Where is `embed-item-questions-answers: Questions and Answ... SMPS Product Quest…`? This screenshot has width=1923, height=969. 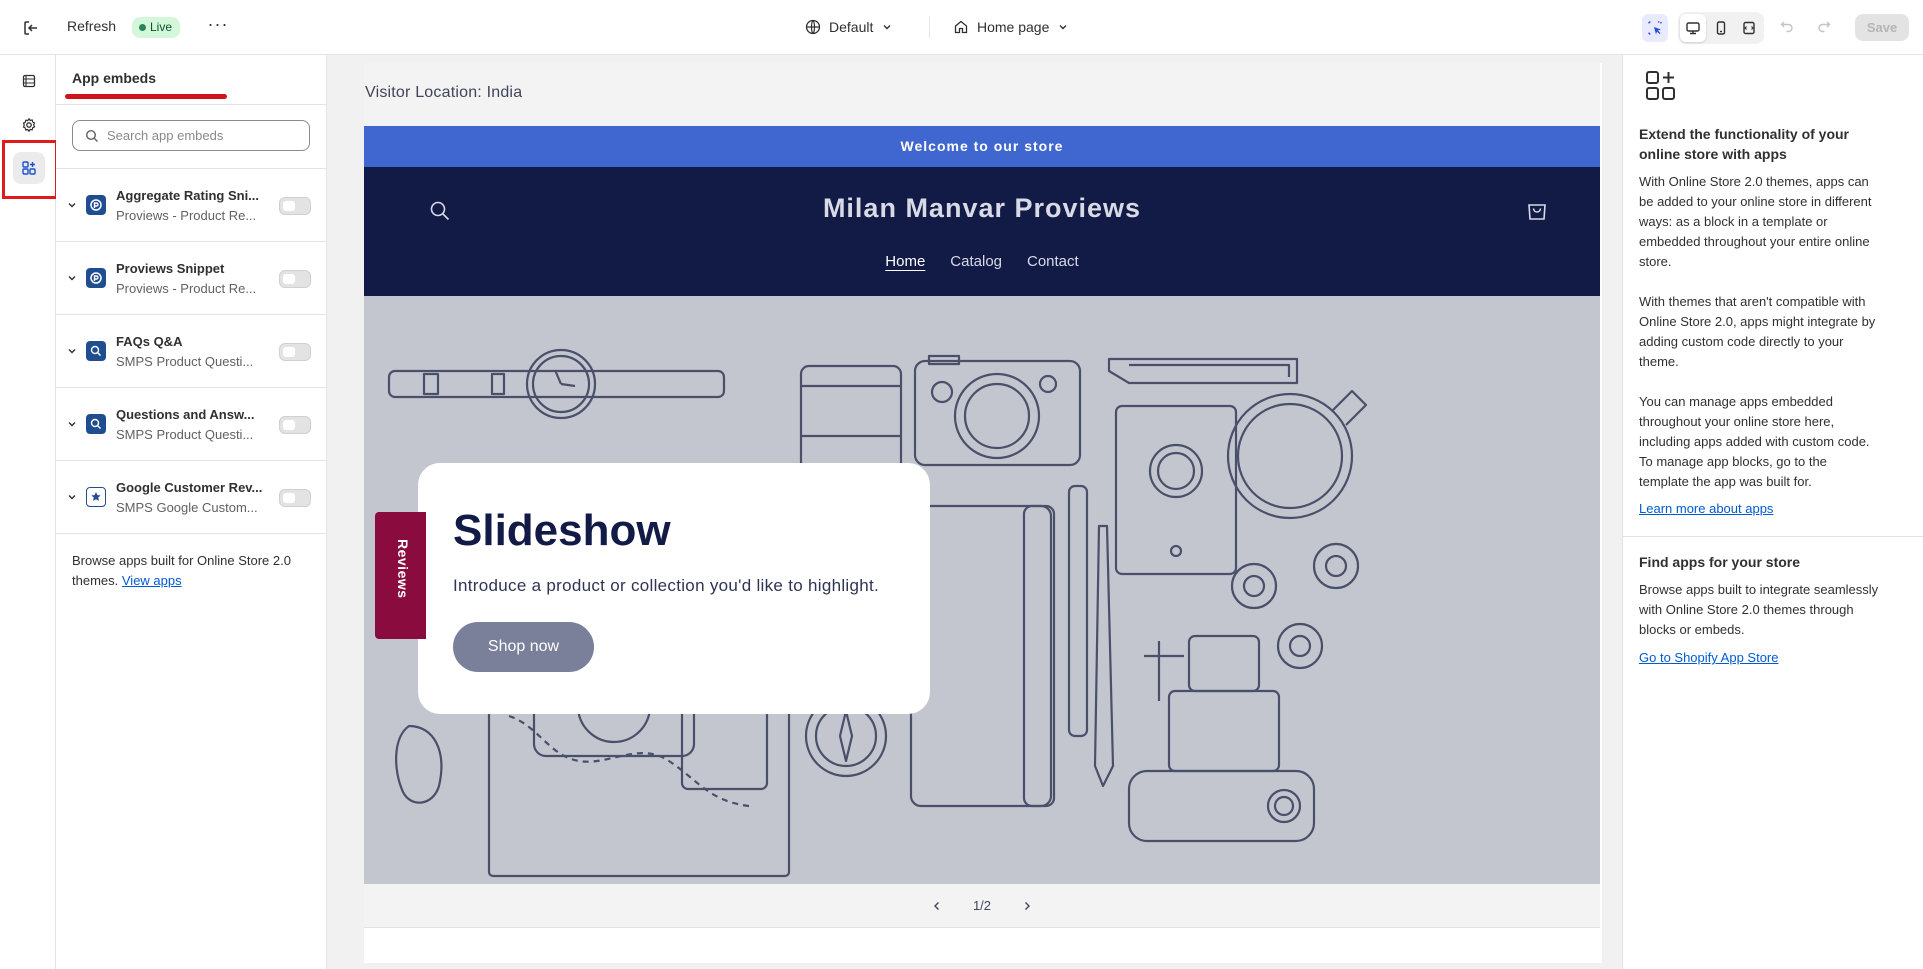 embed-item-questions-answers: Questions and Answ... SMPS Product Quest… is located at coordinates (191, 424).